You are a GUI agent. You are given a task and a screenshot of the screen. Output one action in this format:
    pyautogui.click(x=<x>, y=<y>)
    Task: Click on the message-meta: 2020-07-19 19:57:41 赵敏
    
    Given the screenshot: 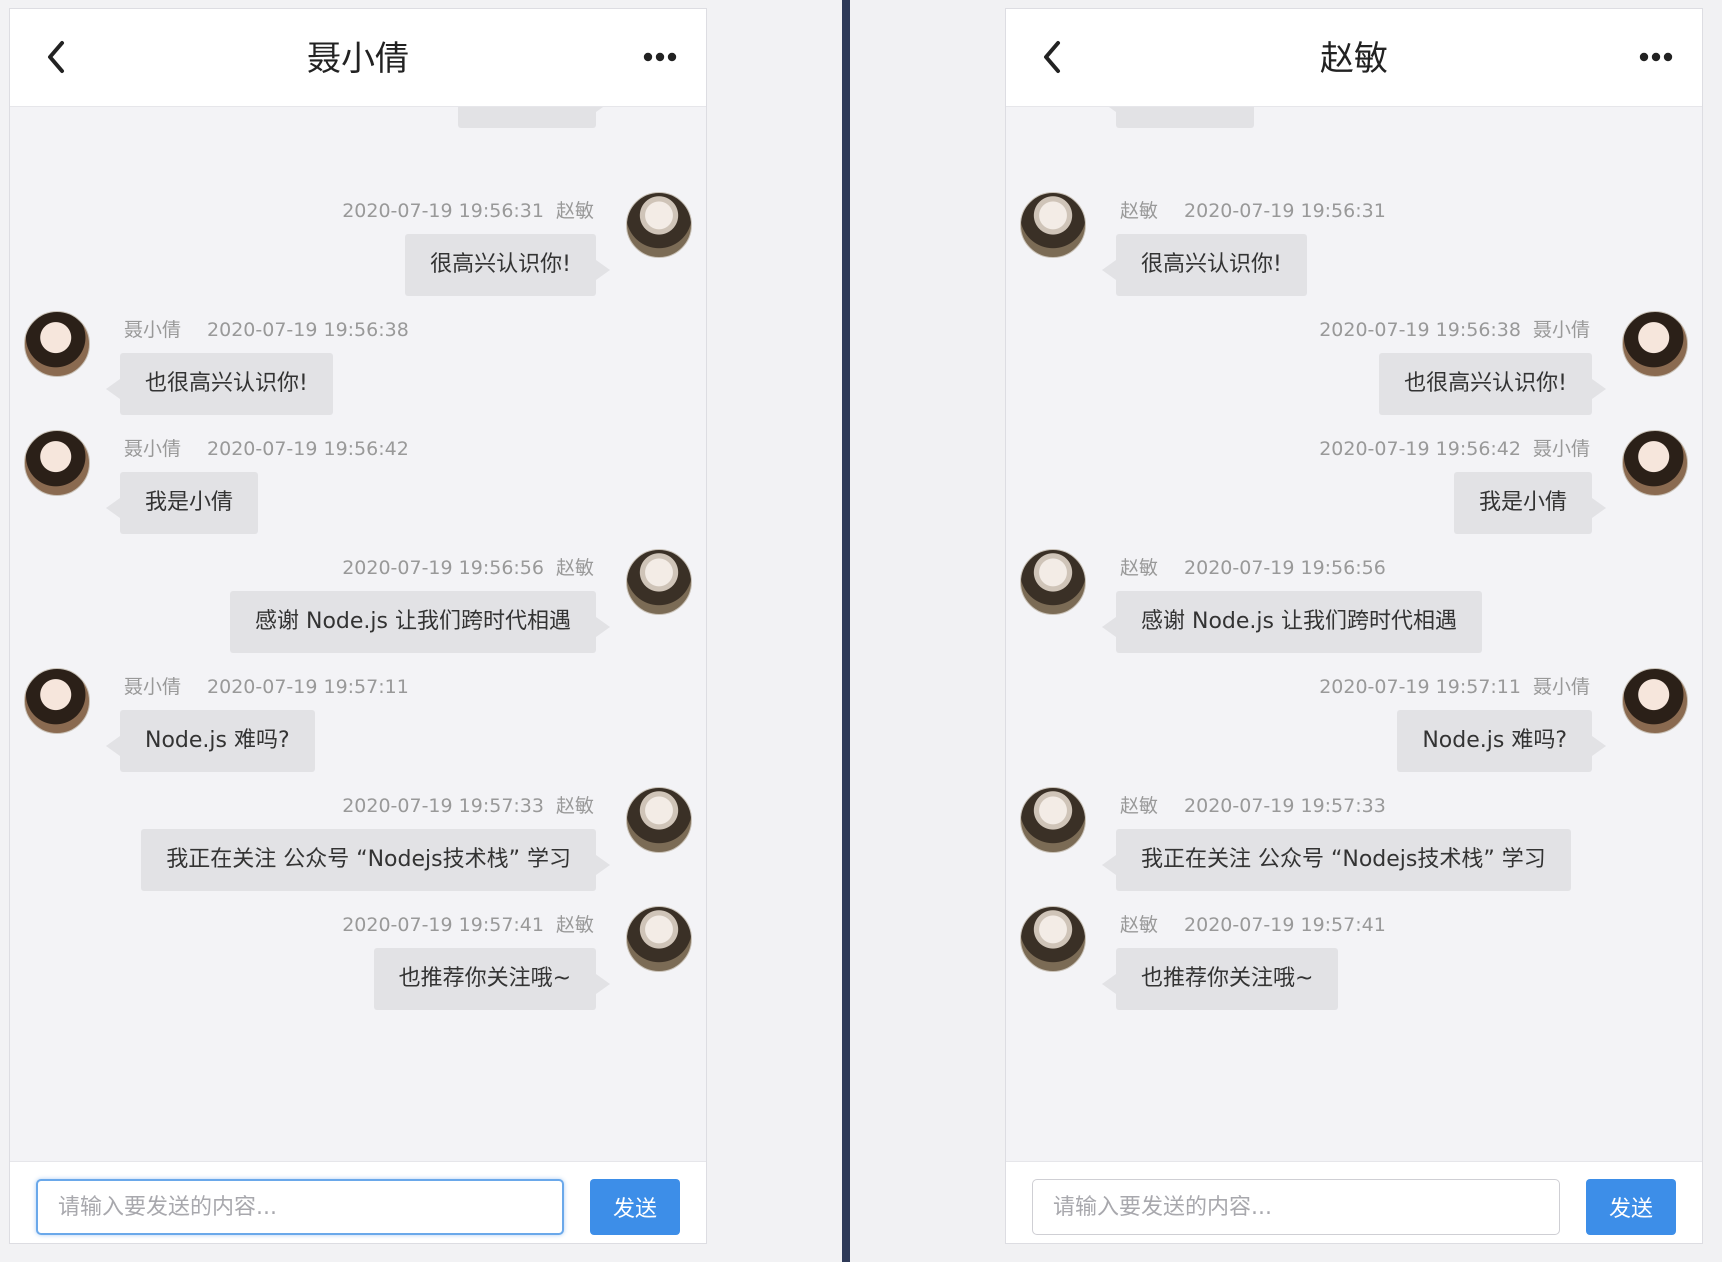 What is the action you would take?
    pyautogui.click(x=468, y=925)
    